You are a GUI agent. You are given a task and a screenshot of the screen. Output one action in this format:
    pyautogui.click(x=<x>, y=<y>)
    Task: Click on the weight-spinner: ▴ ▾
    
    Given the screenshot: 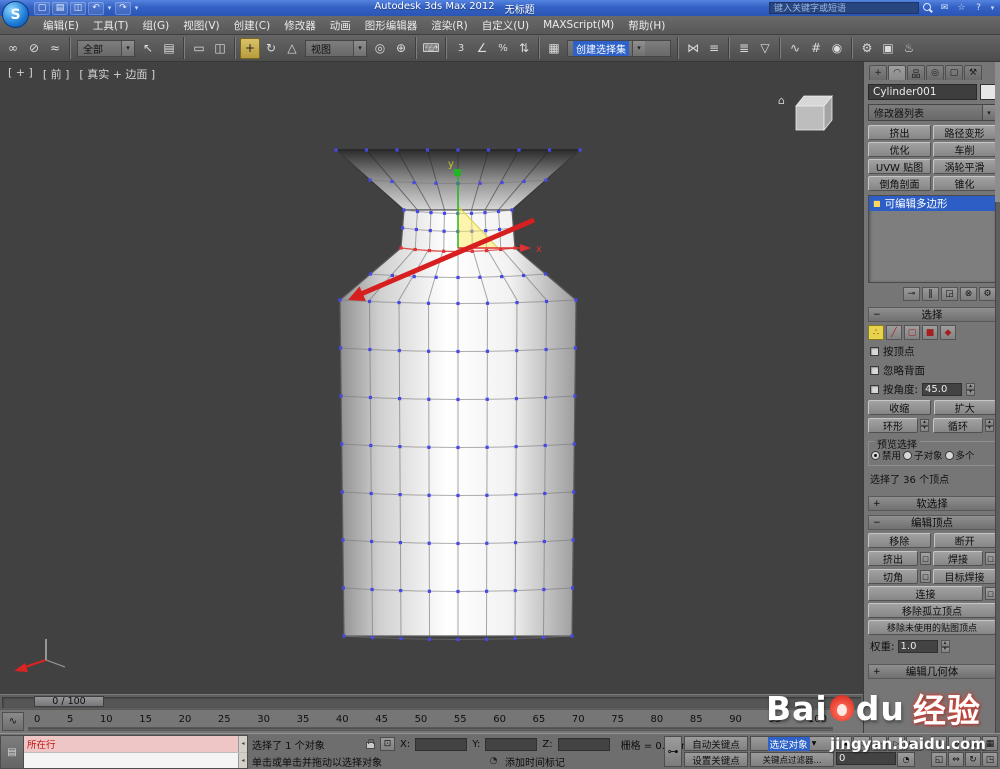 What is the action you would take?
    pyautogui.click(x=945, y=646)
    